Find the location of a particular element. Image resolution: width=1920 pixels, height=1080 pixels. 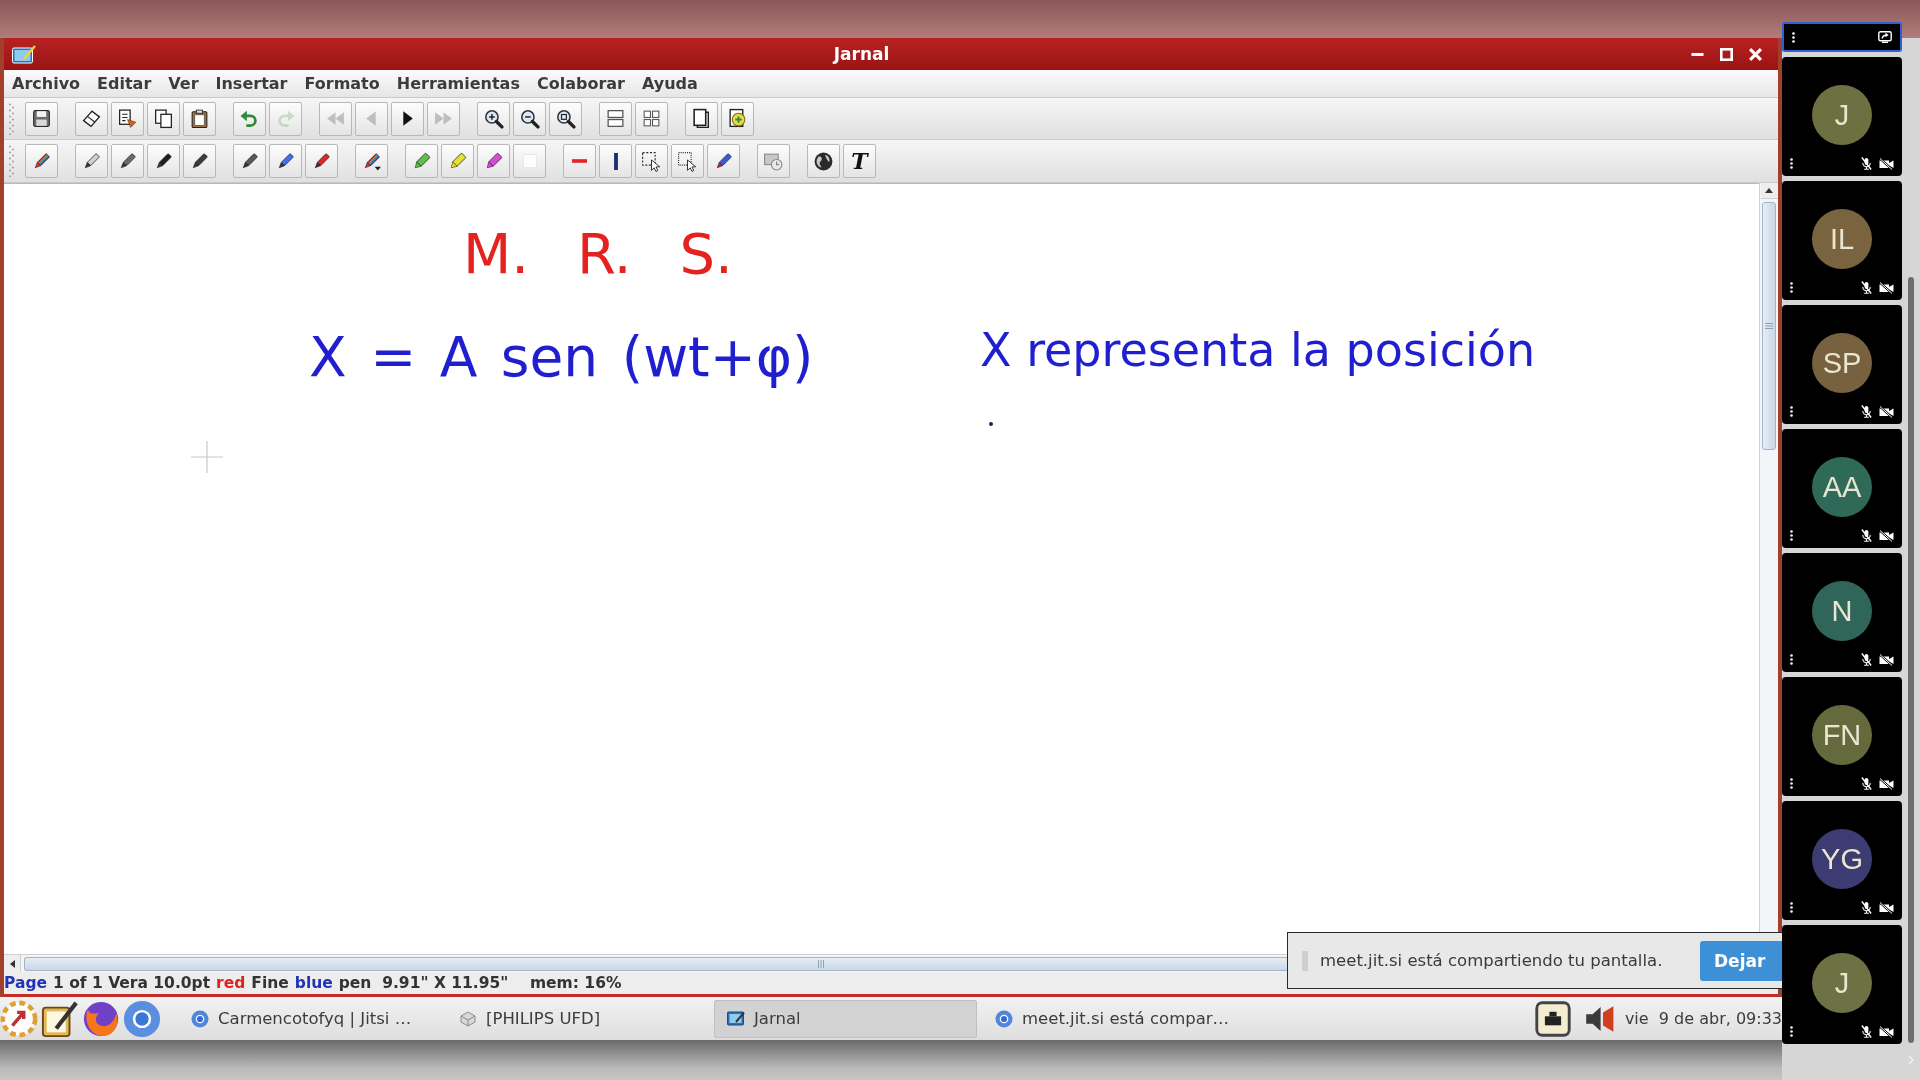

clock-text: vie 9 de abr, 09:33 is located at coordinates (1703, 1018).